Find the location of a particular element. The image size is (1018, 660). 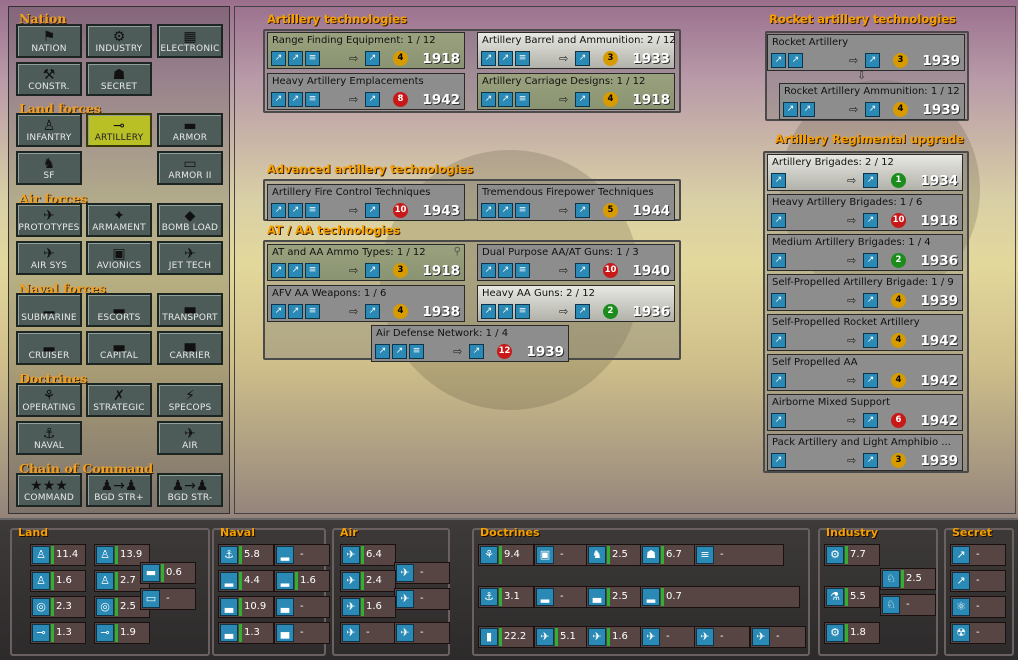

research-stat: ☗ 6.7 is located at coordinates (668, 555).